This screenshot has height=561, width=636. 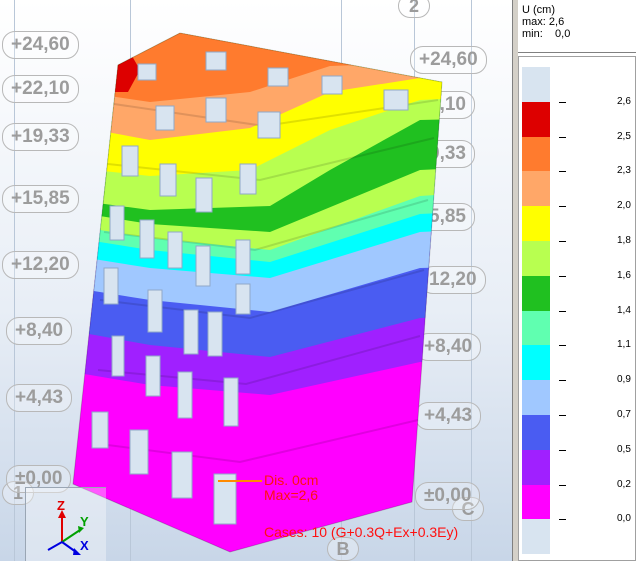 I want to click on axis-y-label: Y, so click(x=84, y=521).